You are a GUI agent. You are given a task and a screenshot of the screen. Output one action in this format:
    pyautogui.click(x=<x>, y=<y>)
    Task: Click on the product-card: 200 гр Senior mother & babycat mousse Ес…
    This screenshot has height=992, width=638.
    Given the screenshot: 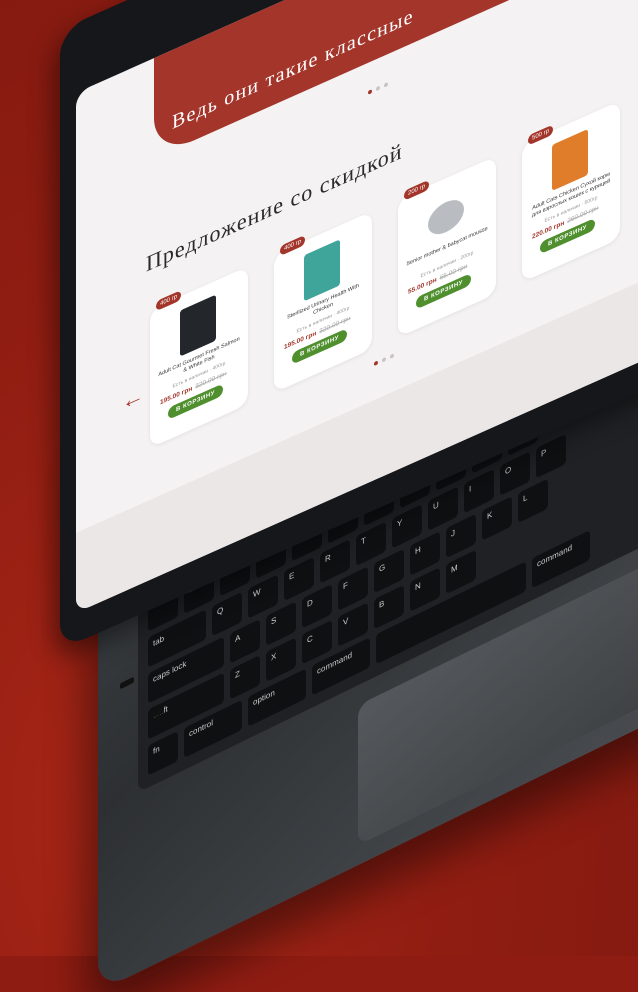 What is the action you would take?
    pyautogui.click(x=447, y=246)
    